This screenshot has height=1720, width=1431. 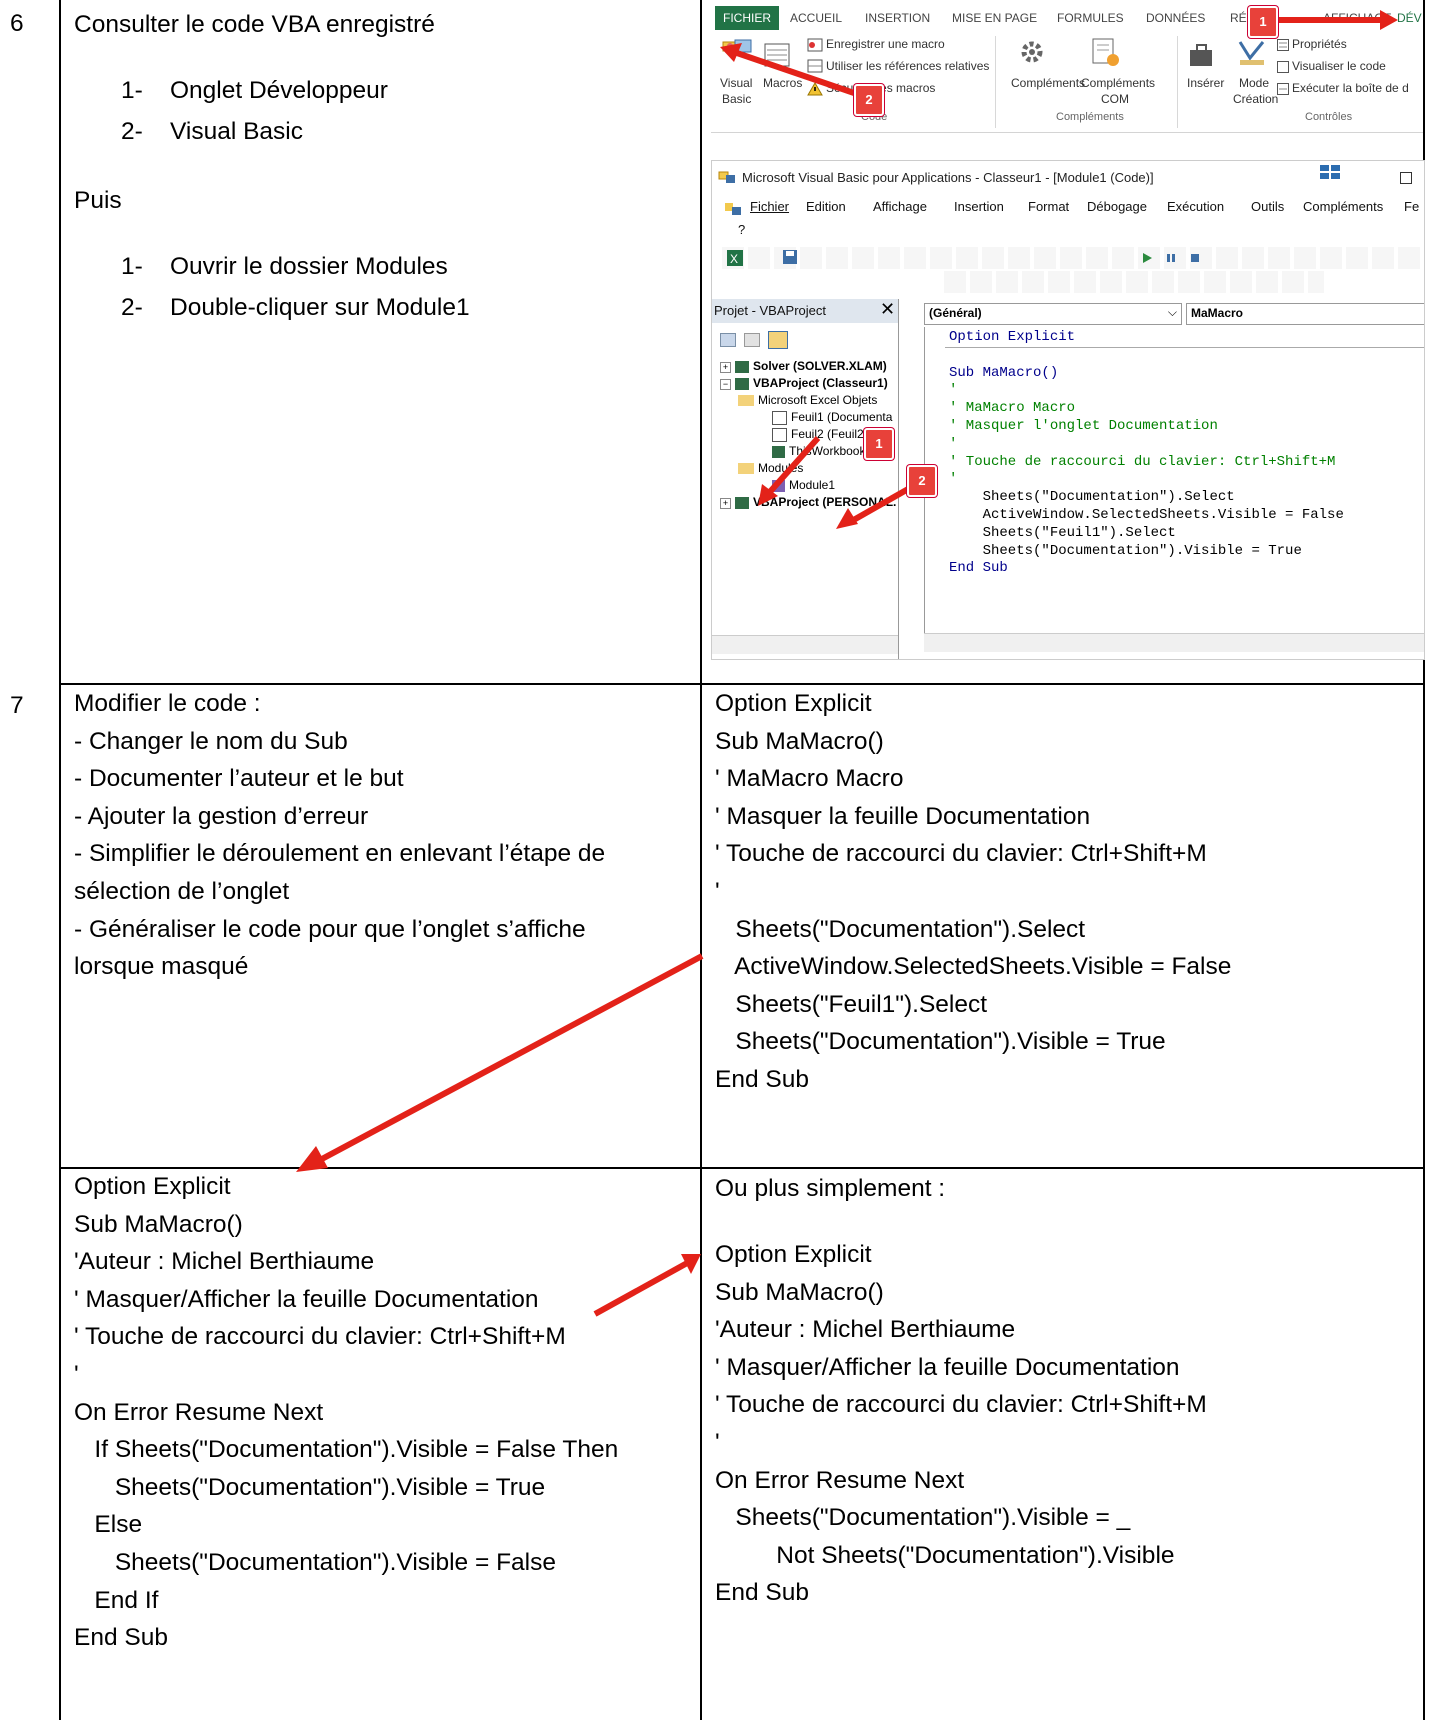 I want to click on original-code-line: ', so click(x=717, y=891).